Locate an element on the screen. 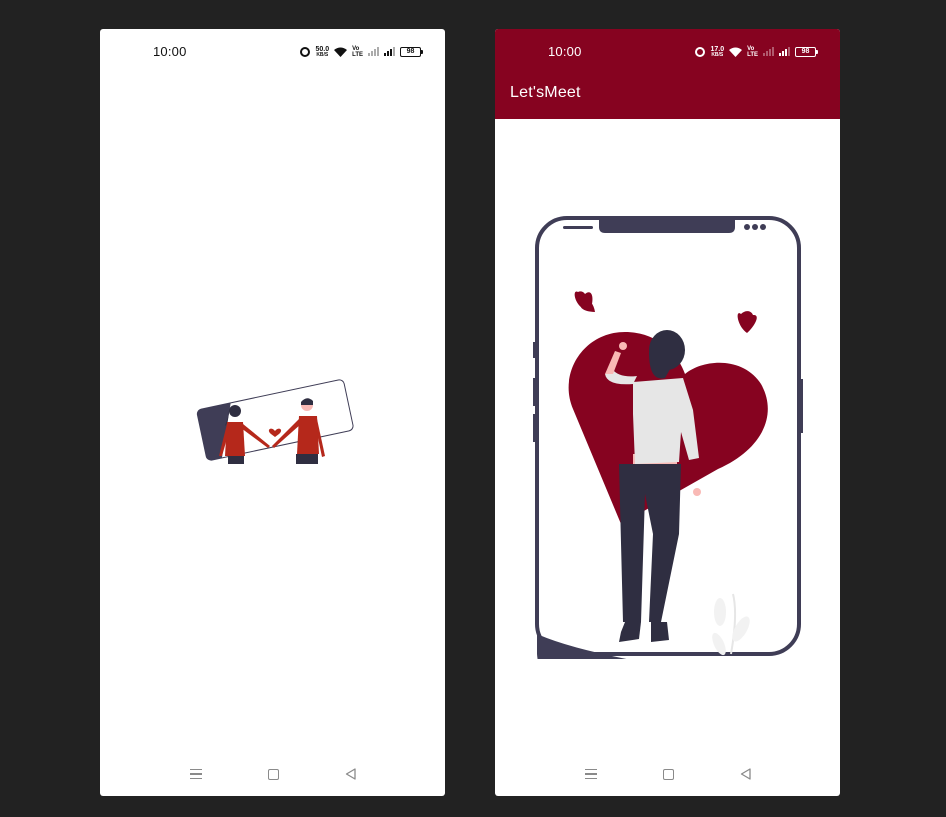 The image size is (946, 817). couple-holding-hands-illustration is located at coordinates (275, 421).